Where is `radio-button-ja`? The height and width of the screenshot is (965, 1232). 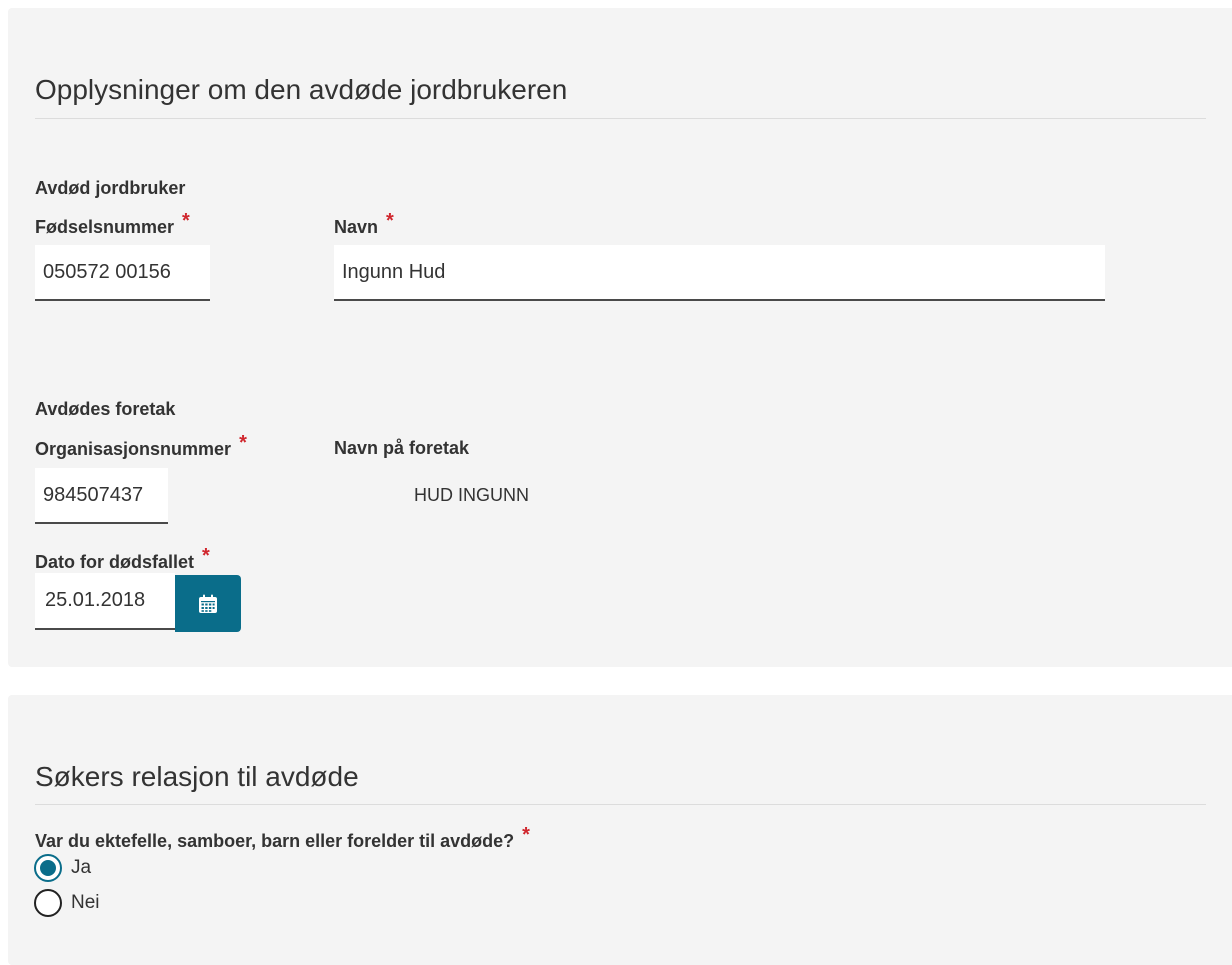 radio-button-ja is located at coordinates (48, 868).